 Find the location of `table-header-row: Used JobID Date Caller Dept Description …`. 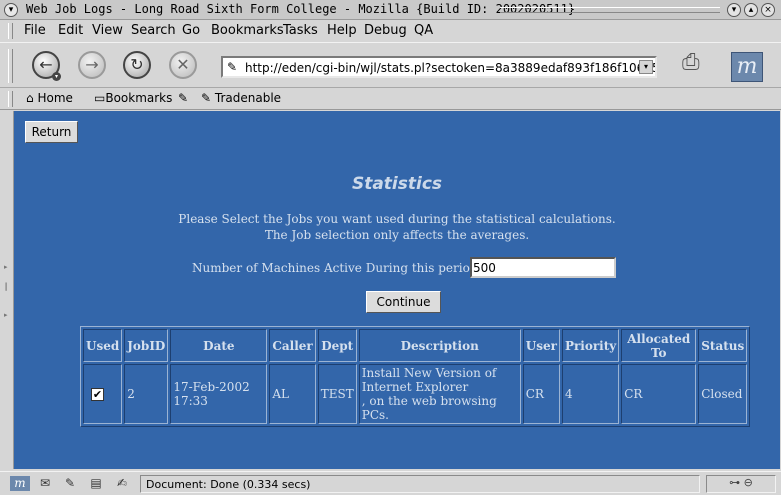

table-header-row: Used JobID Date Caller Dept Description … is located at coordinates (415, 345).